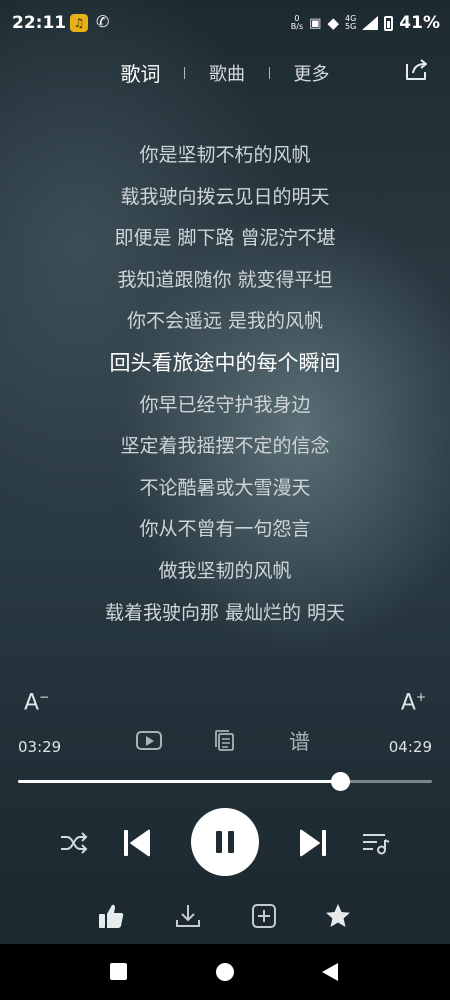 Image resolution: width=450 pixels, height=1000 pixels. Describe the element at coordinates (413, 702) in the screenshot. I see `font-increase-button: A+` at that location.